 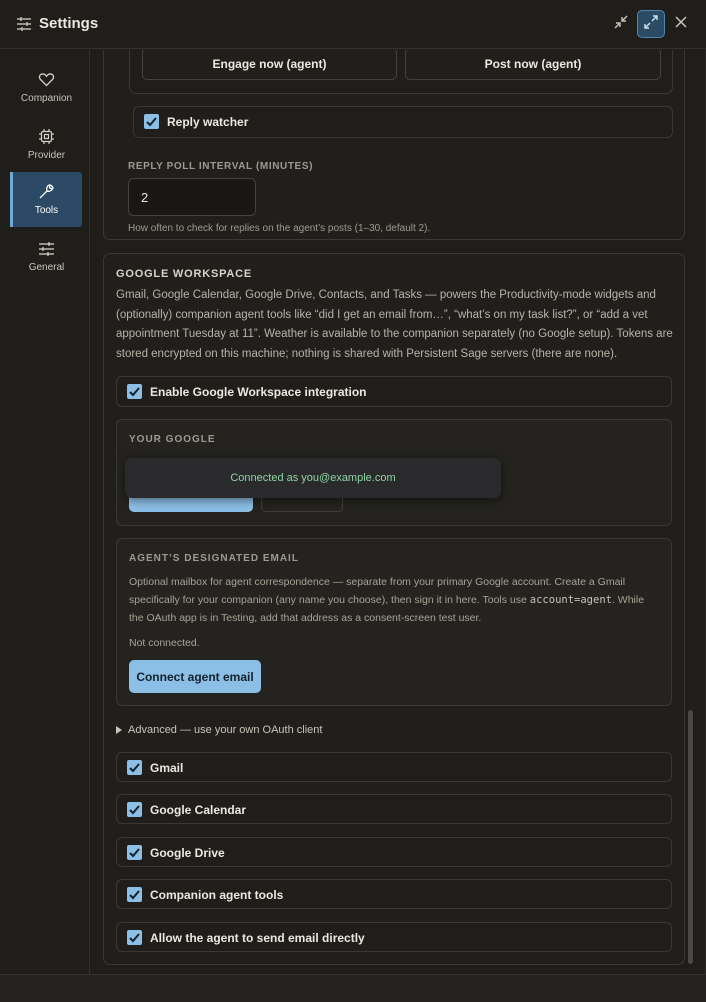 What do you see at coordinates (192, 197) in the screenshot?
I see `poll-interval-input: 2` at bounding box center [192, 197].